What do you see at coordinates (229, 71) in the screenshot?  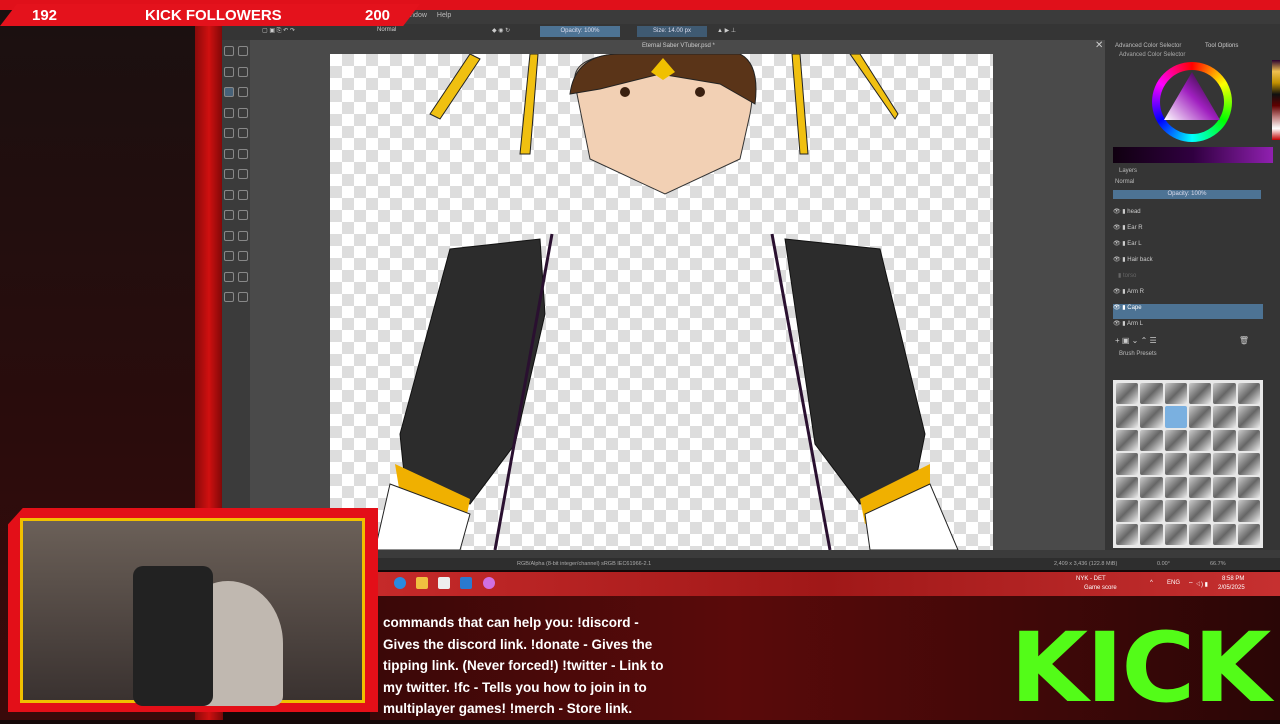 I see `edit-shapes-icon` at bounding box center [229, 71].